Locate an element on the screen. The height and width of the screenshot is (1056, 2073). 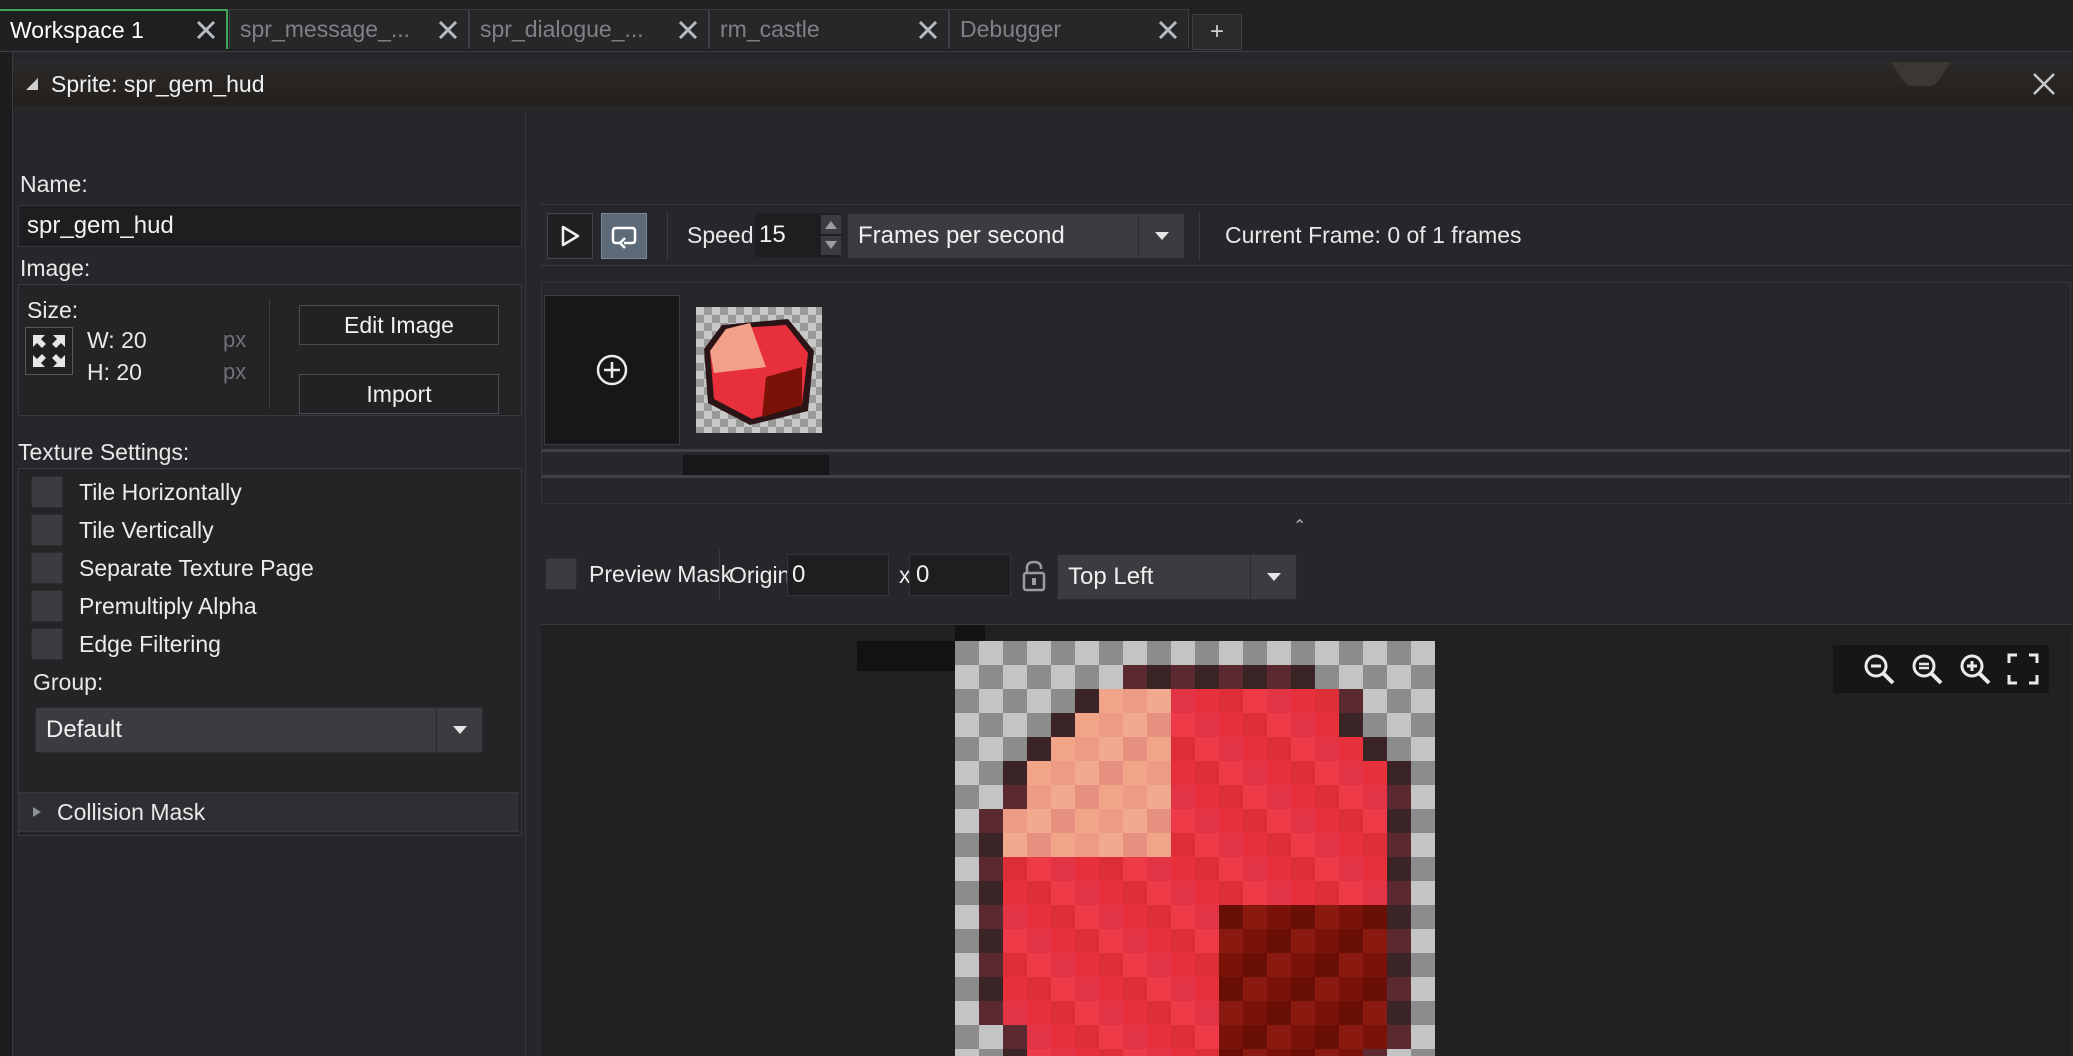
width-value: W: 20 is located at coordinates (117, 340).